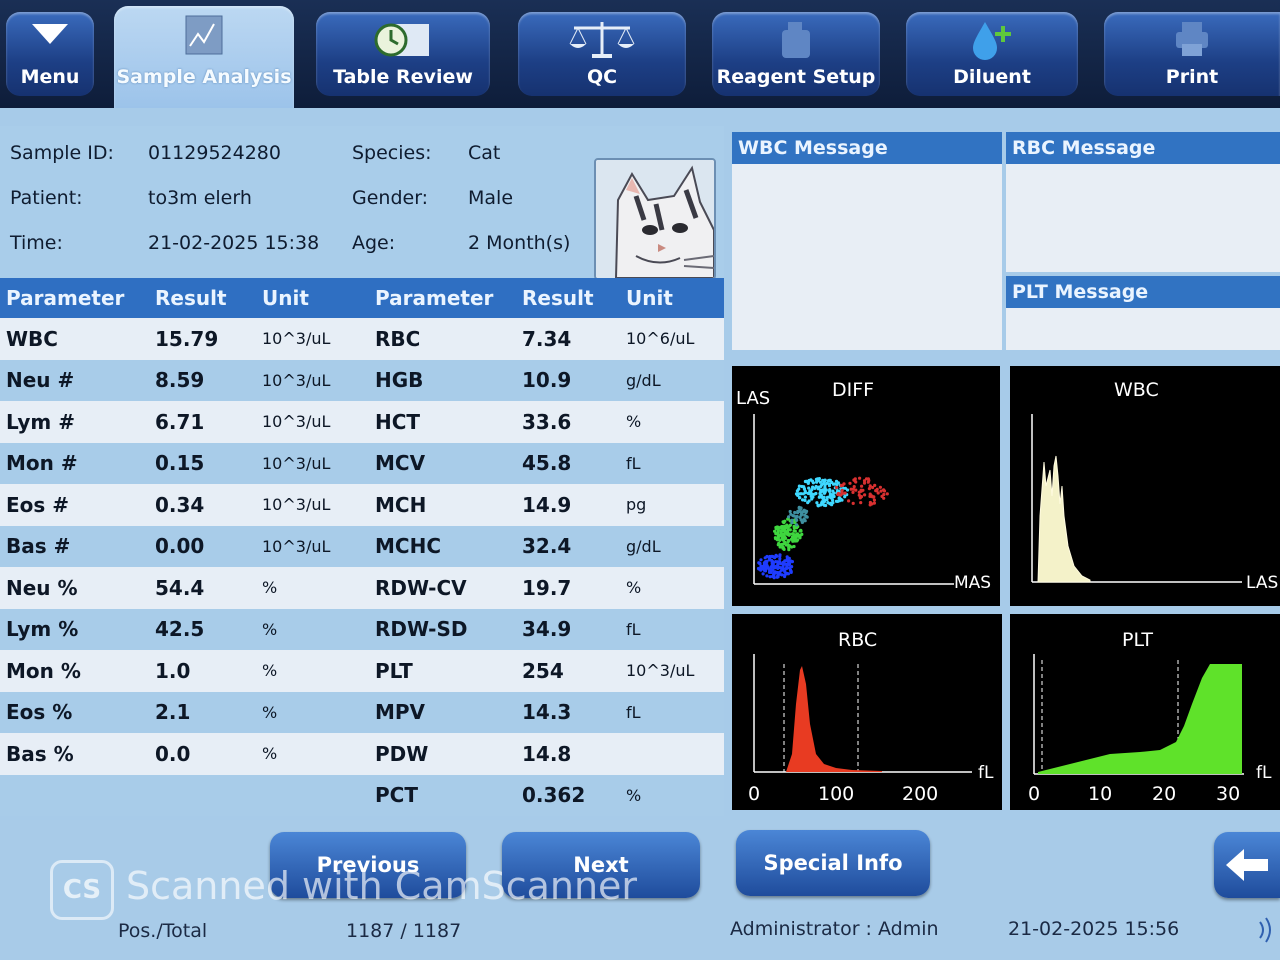  I want to click on cell-result-1: 6.71, so click(202, 422).